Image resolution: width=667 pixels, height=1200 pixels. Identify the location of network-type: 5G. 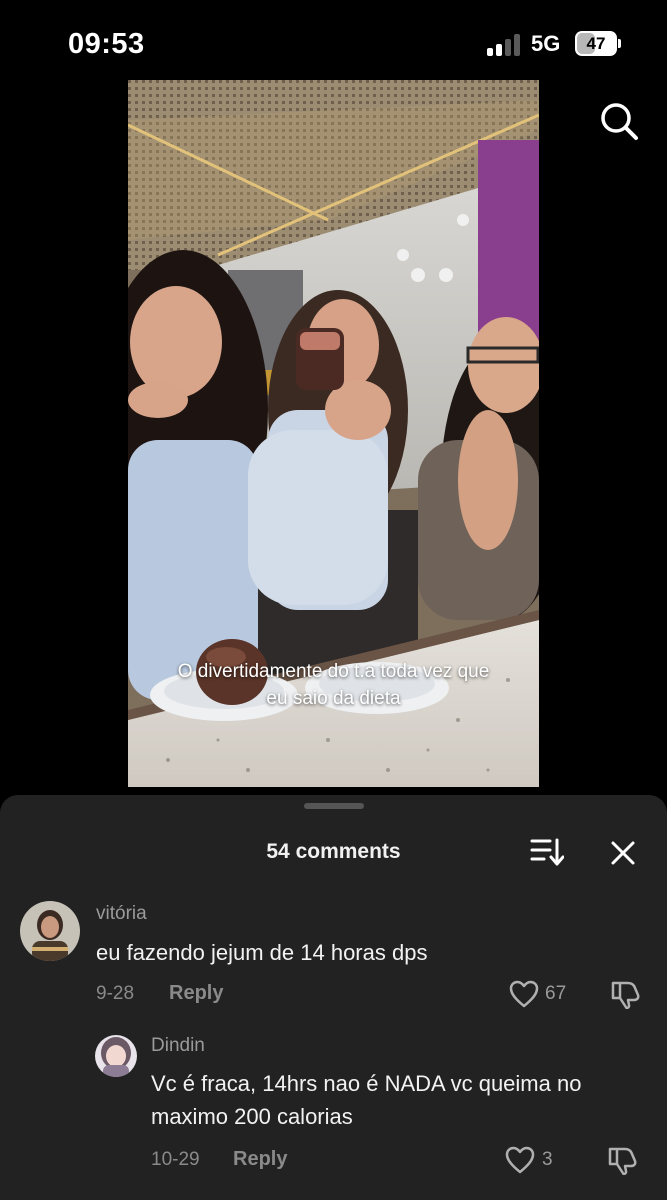
(546, 43).